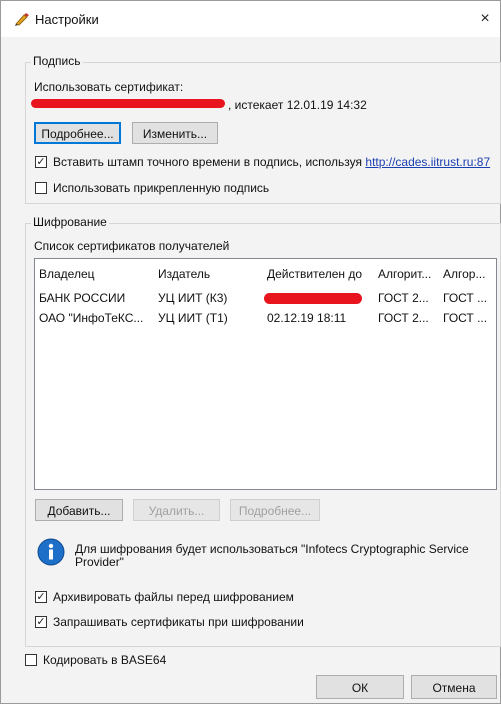 This screenshot has height=704, width=501. What do you see at coordinates (193, 298) in the screenshot?
I see `row-issuer: УЦ ИИТ (К3)` at bounding box center [193, 298].